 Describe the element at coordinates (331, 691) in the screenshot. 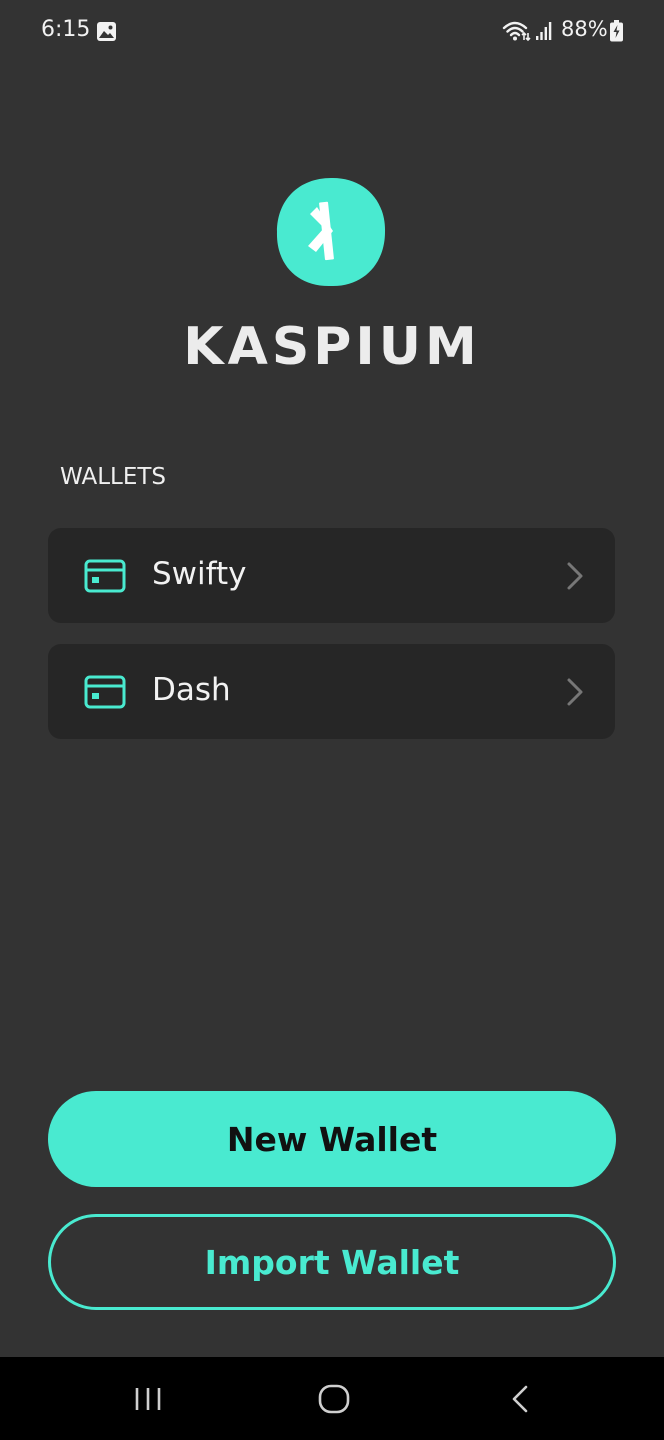

I see `wallet-item-dash: Dash` at that location.